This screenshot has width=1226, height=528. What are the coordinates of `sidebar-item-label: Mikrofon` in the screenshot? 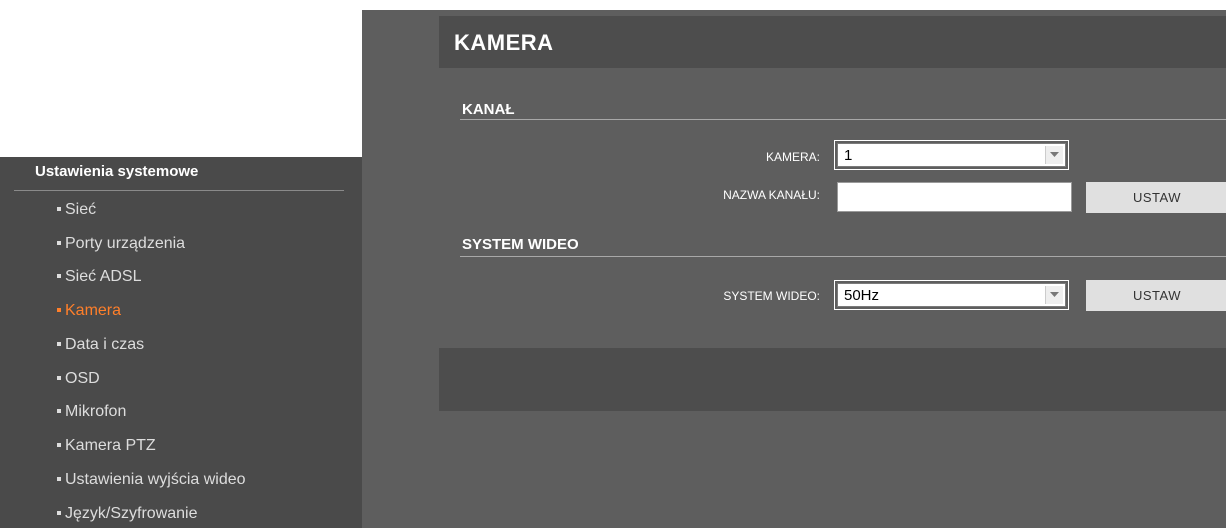 It's located at (96, 411).